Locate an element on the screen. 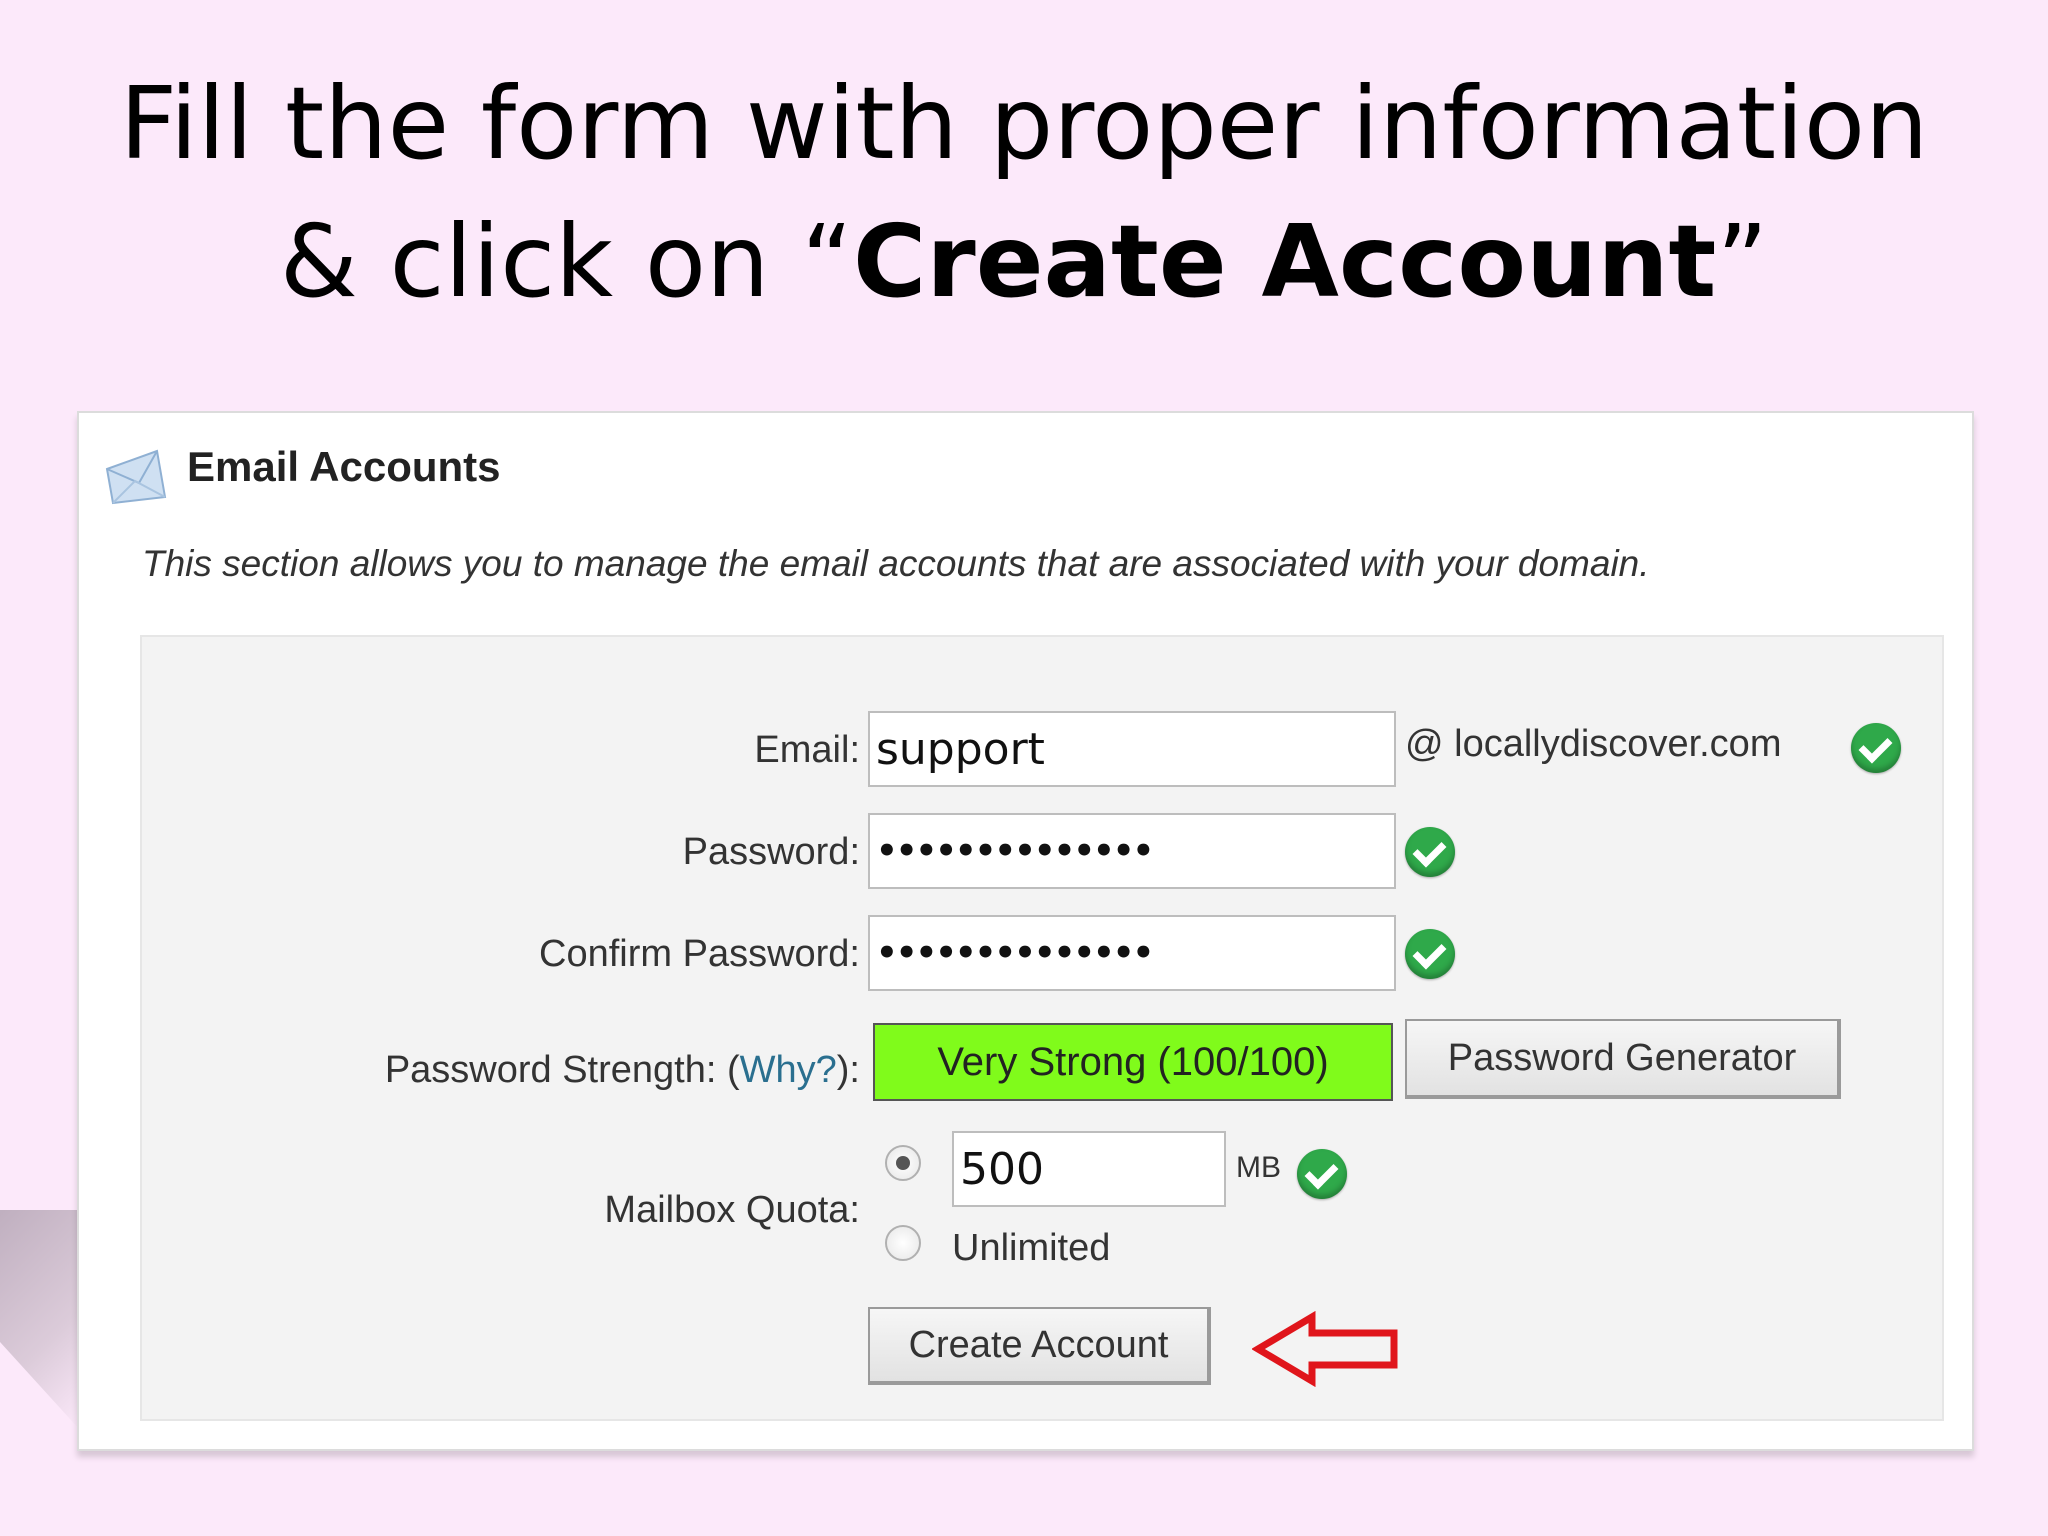 The width and height of the screenshot is (2048, 1536). email-label: Email: is located at coordinates (807, 750).